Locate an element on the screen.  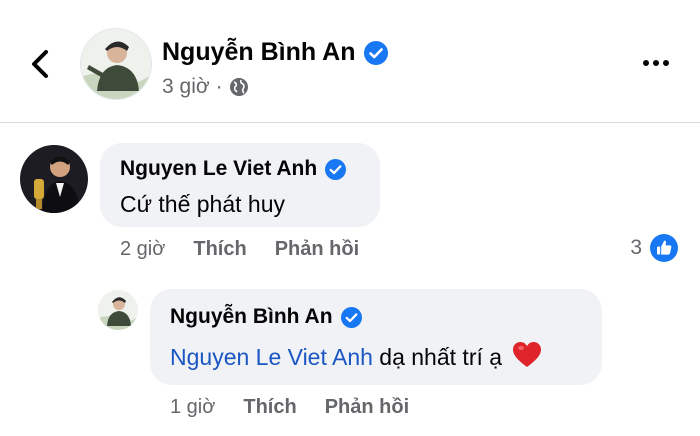
comment-actions: 2 giờ Thích Phản hồi is located at coordinates (239, 249).